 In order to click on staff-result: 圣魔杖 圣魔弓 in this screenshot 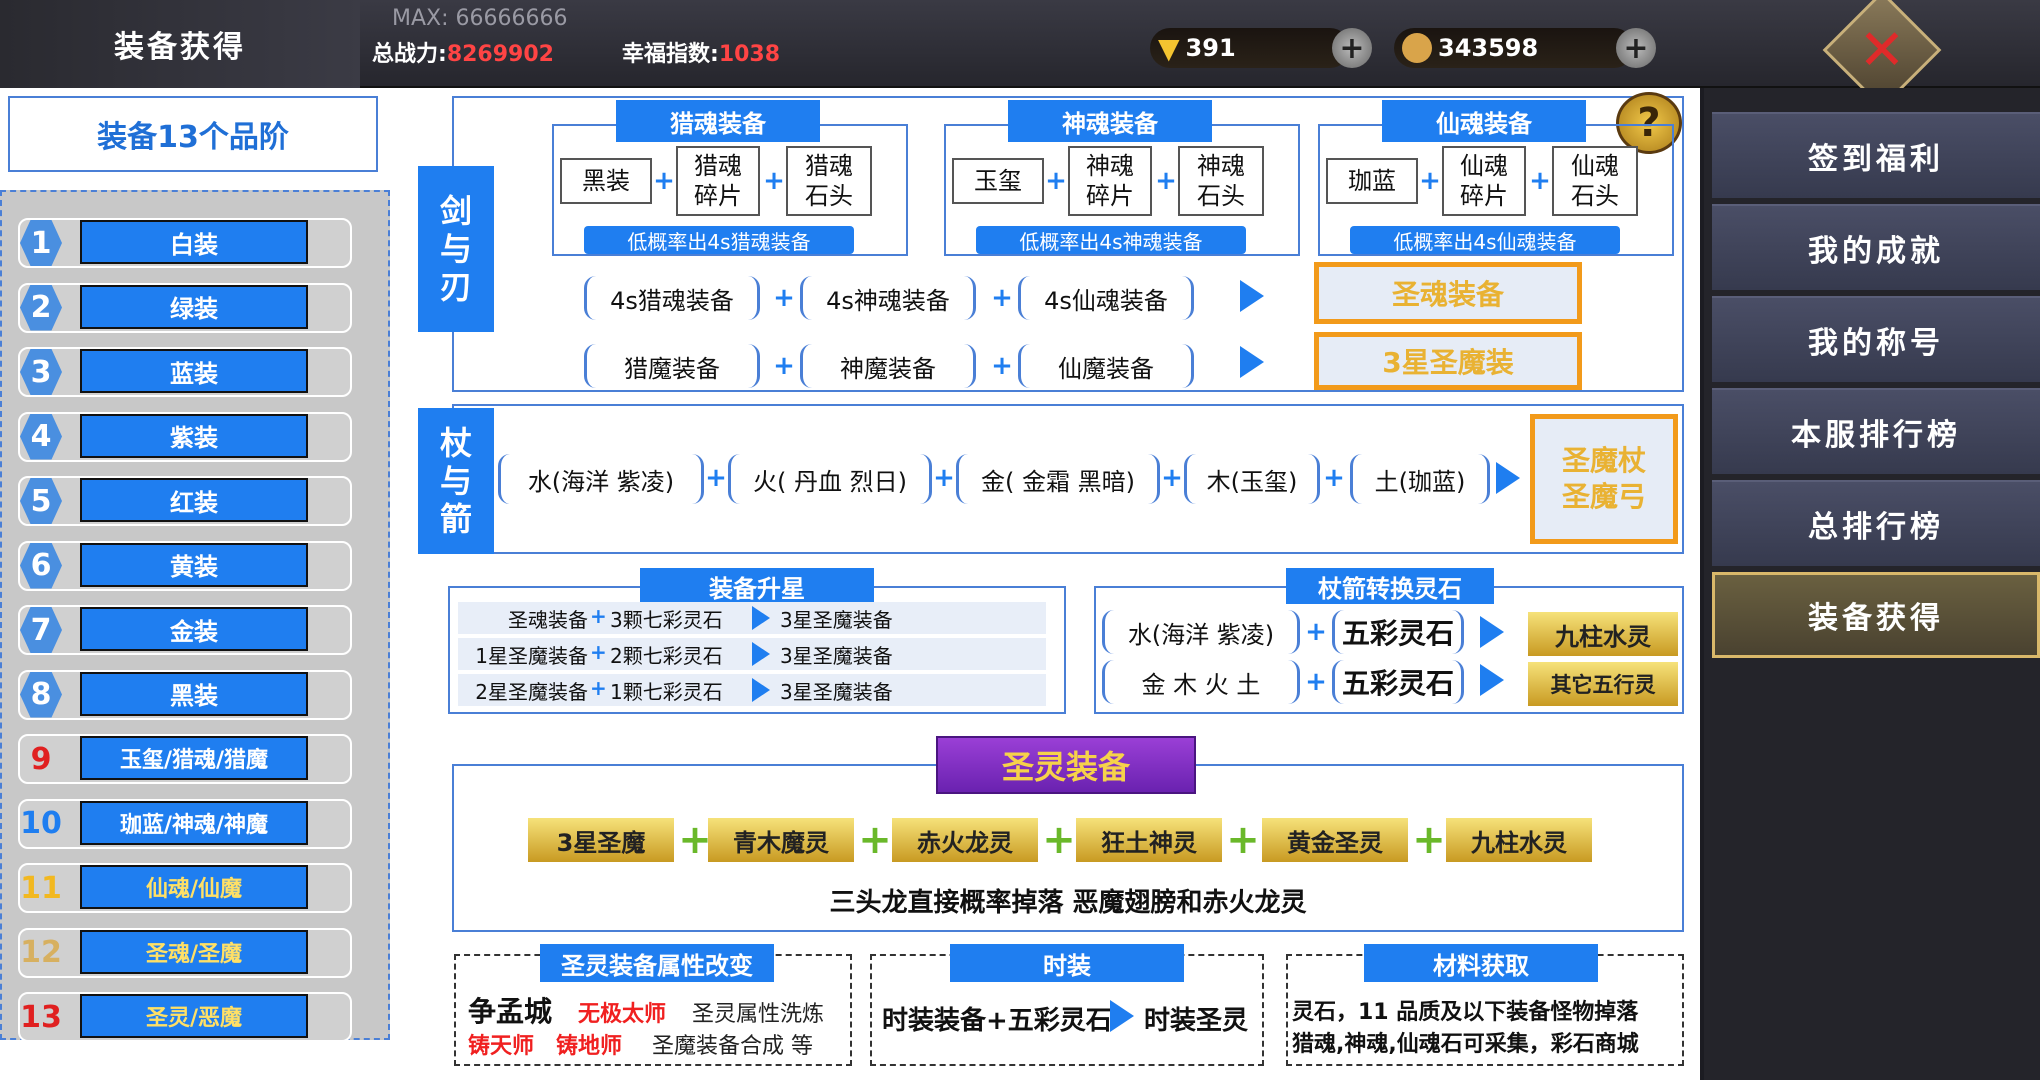, I will do `click(1604, 479)`.